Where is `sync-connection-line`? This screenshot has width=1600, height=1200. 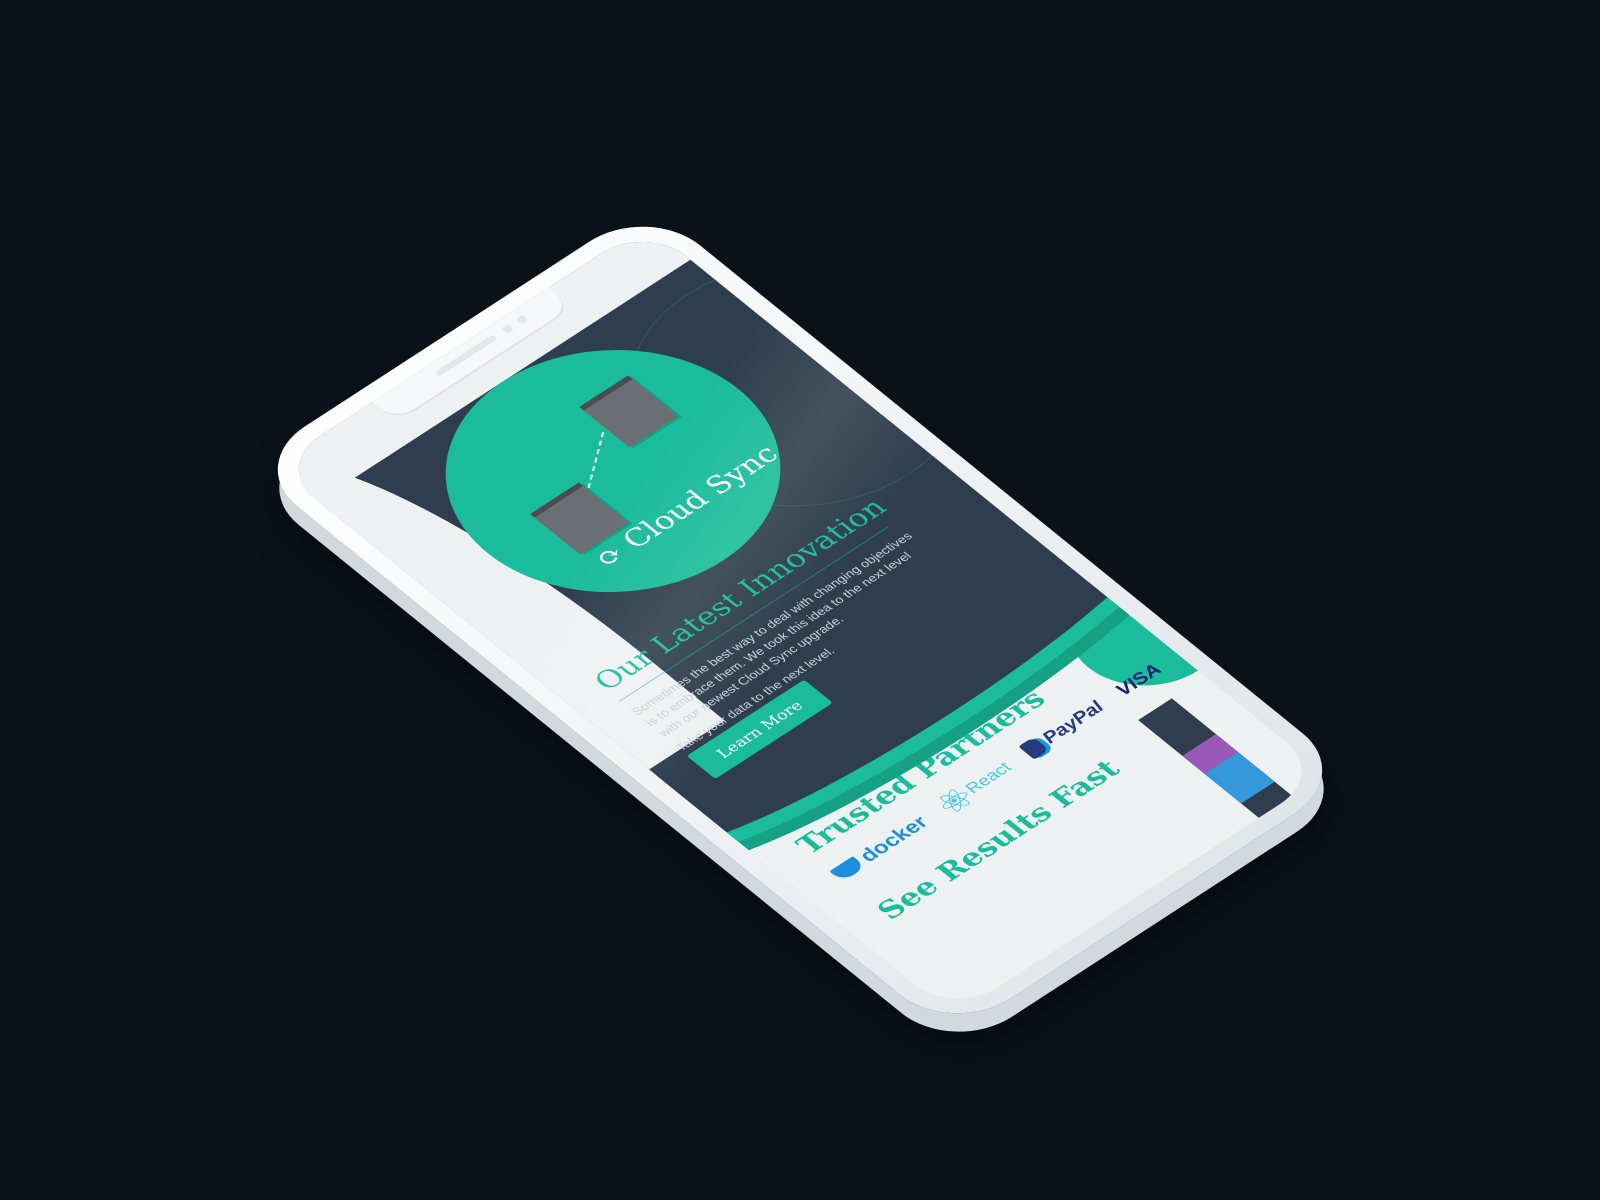 sync-connection-line is located at coordinates (596, 460).